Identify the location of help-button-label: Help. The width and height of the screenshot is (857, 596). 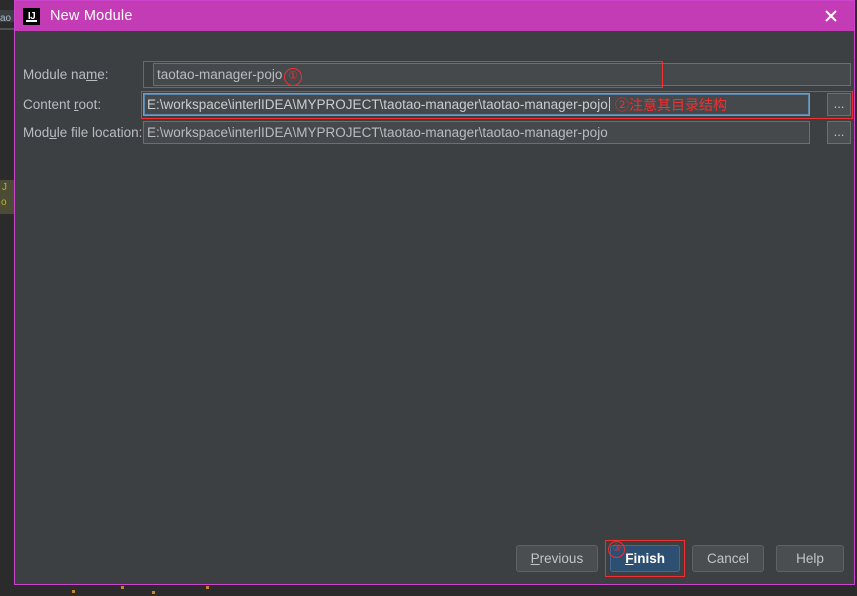
(810, 558).